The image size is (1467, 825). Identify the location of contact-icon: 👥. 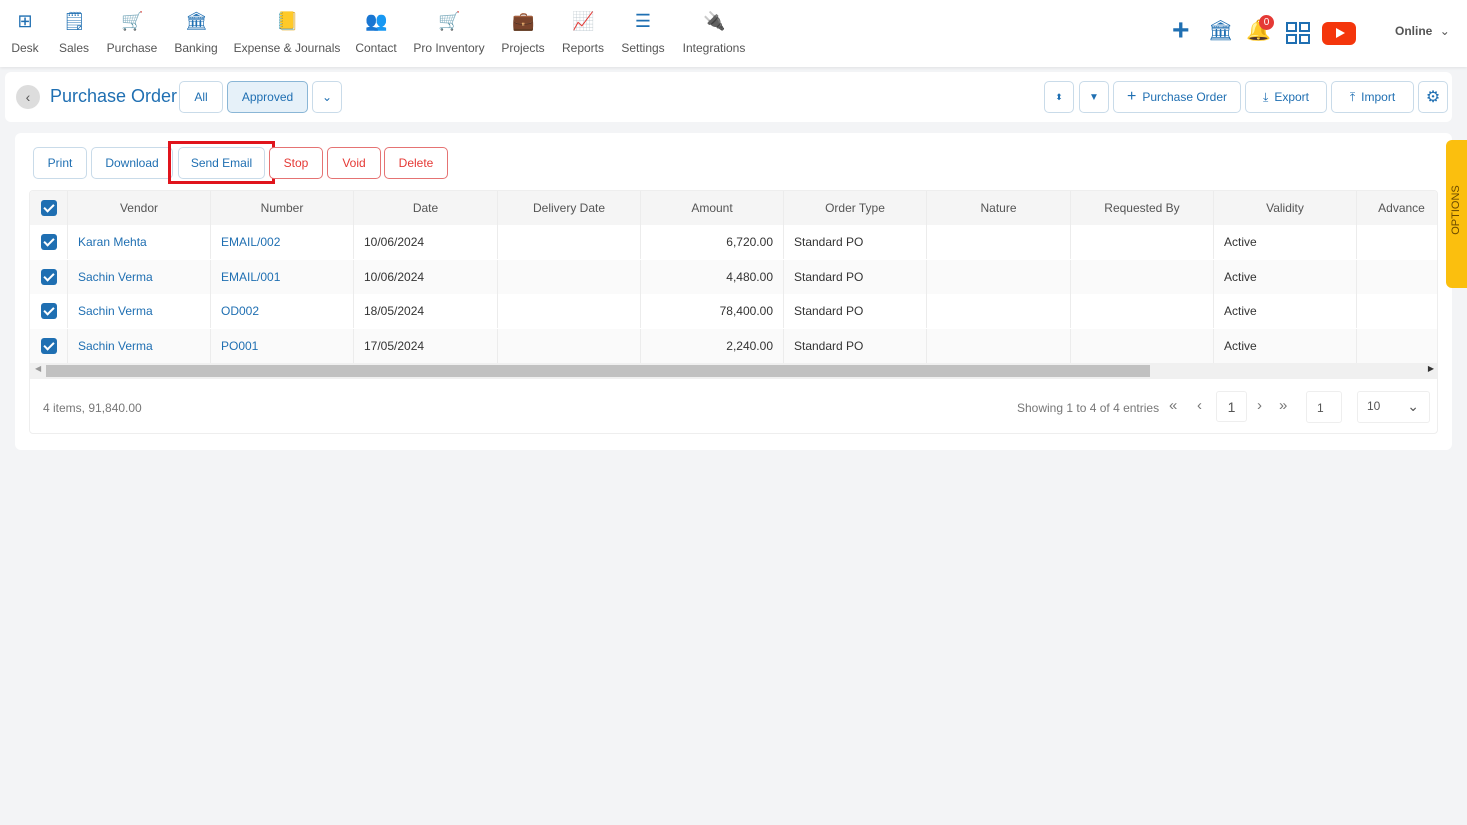
(376, 21).